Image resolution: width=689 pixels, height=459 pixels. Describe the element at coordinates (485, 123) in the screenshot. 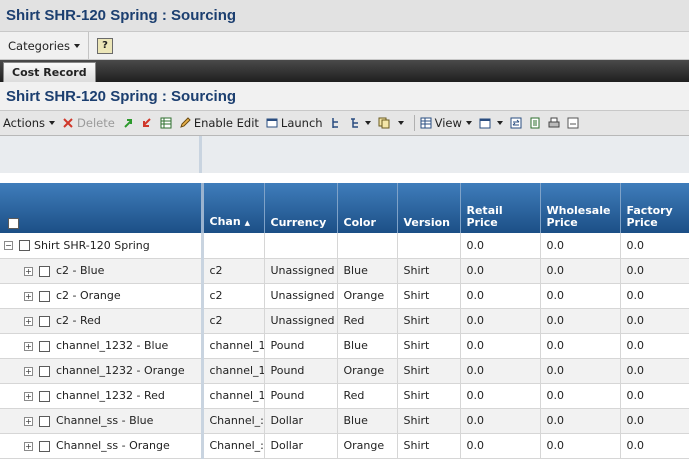

I see `calendar-icon` at that location.